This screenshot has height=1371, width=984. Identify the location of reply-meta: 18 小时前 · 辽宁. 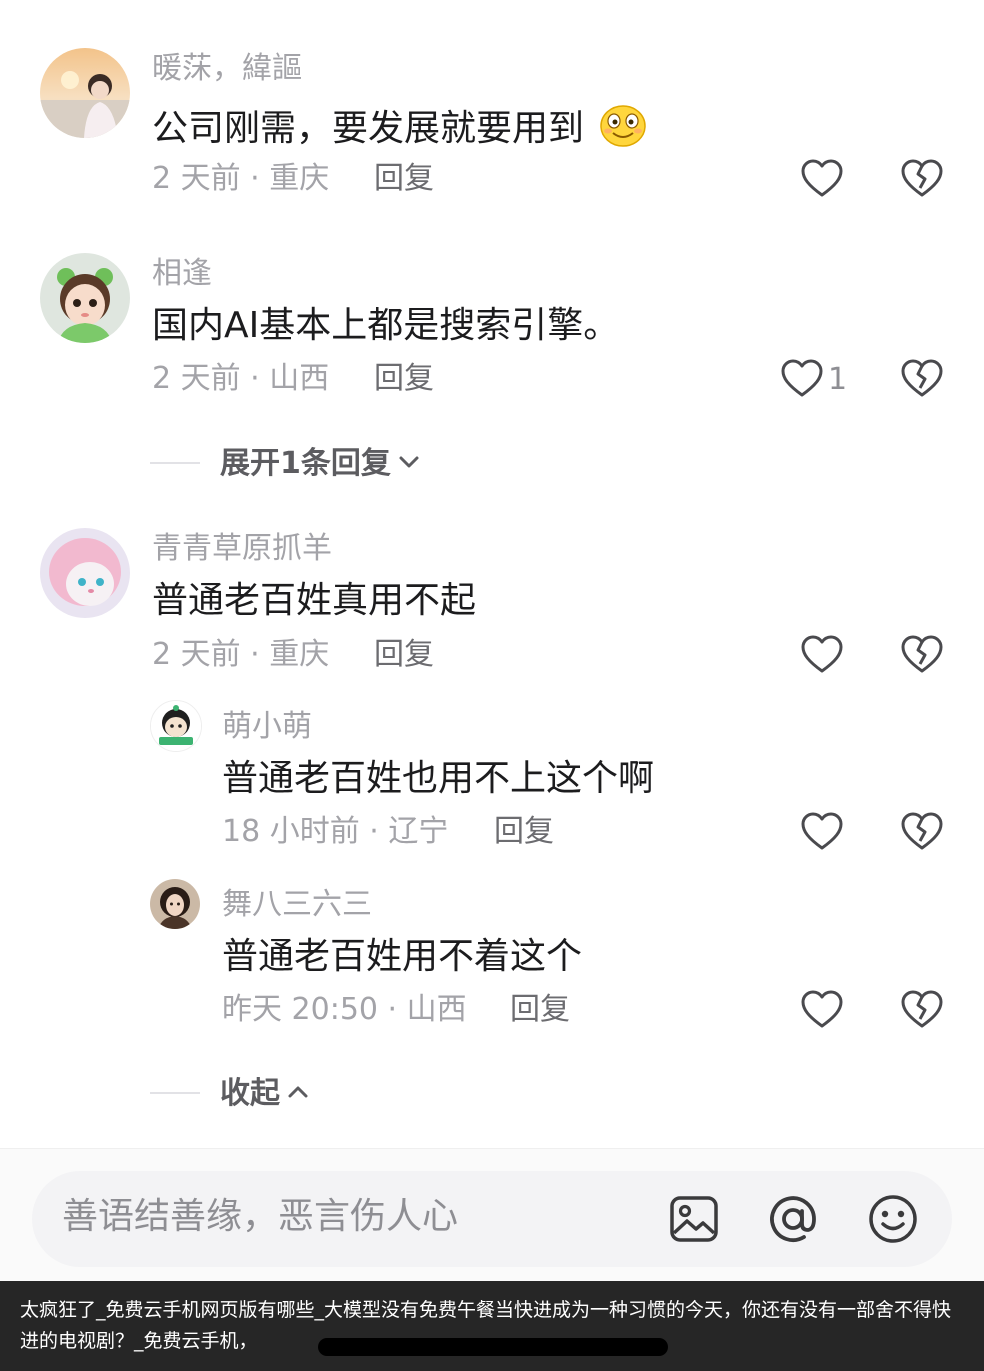
(335, 831).